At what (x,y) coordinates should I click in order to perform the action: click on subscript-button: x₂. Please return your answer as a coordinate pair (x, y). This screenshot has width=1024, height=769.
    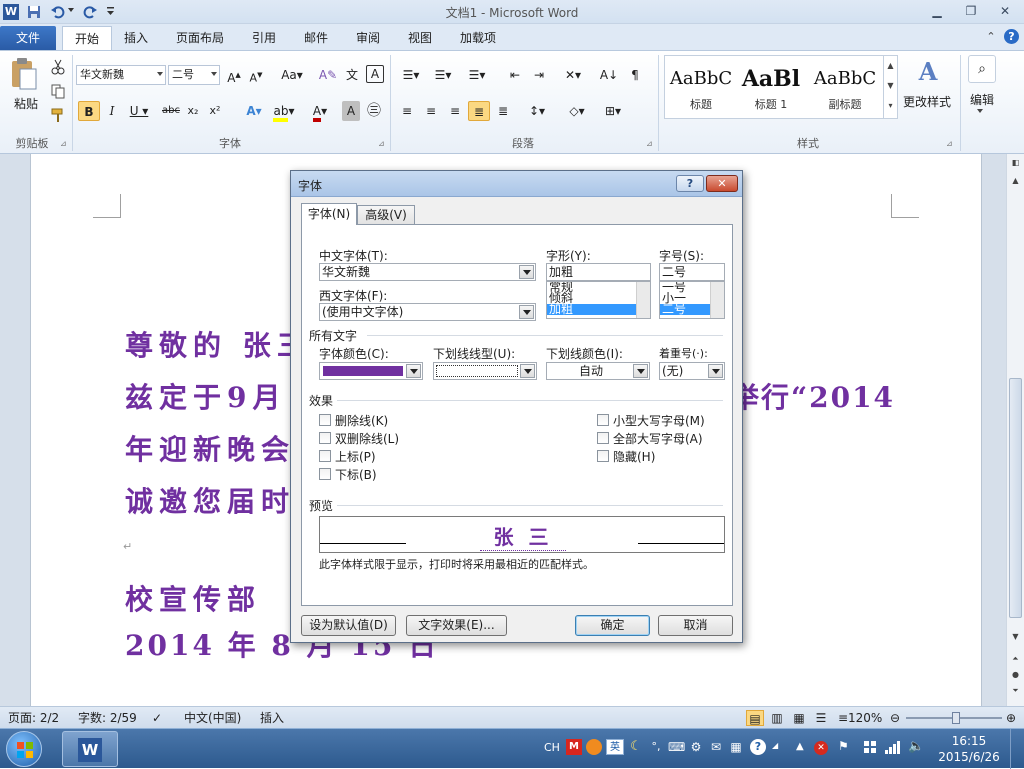
    Looking at the image, I should click on (193, 111).